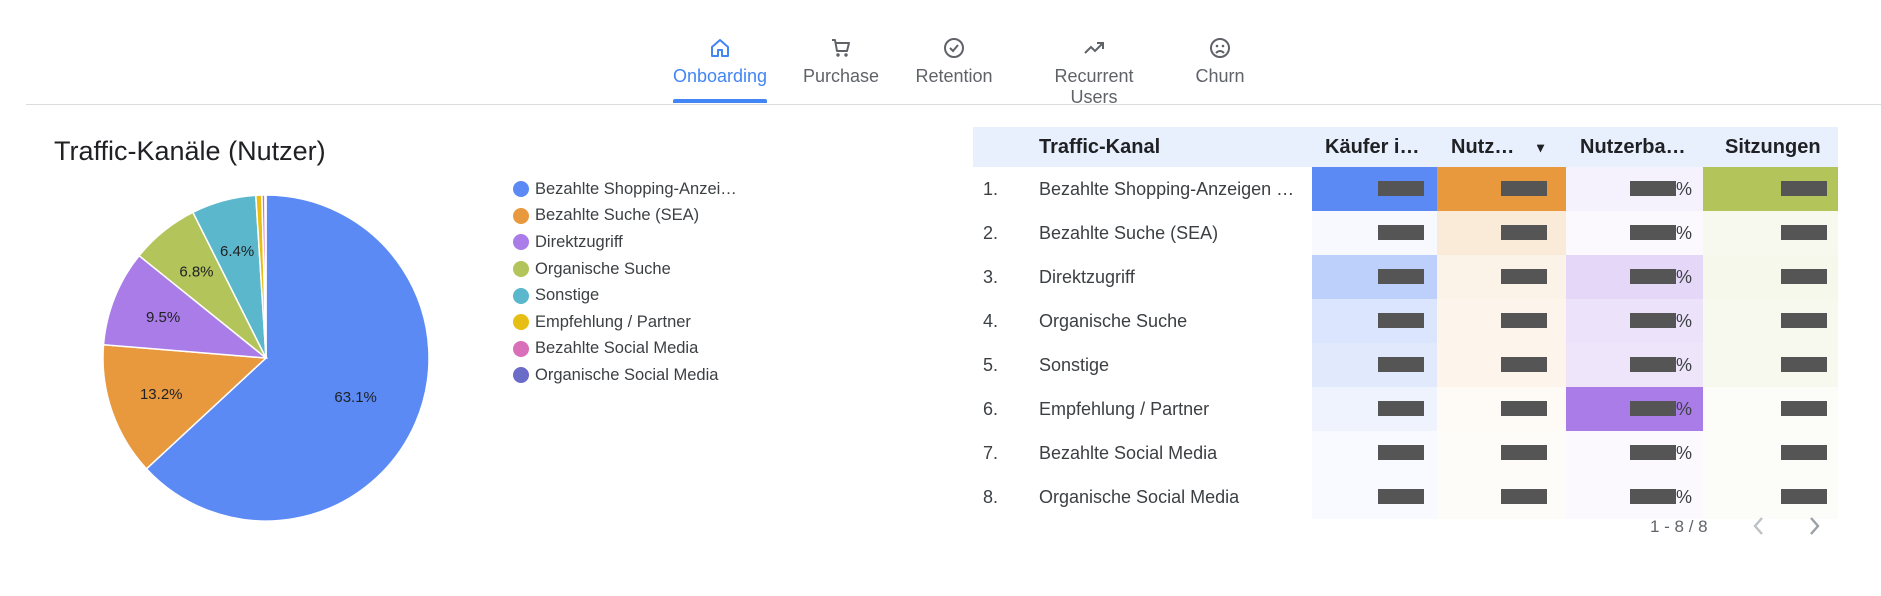 The width and height of the screenshot is (1881, 596). What do you see at coordinates (991, 497) in the screenshot?
I see `row-index: 8.` at bounding box center [991, 497].